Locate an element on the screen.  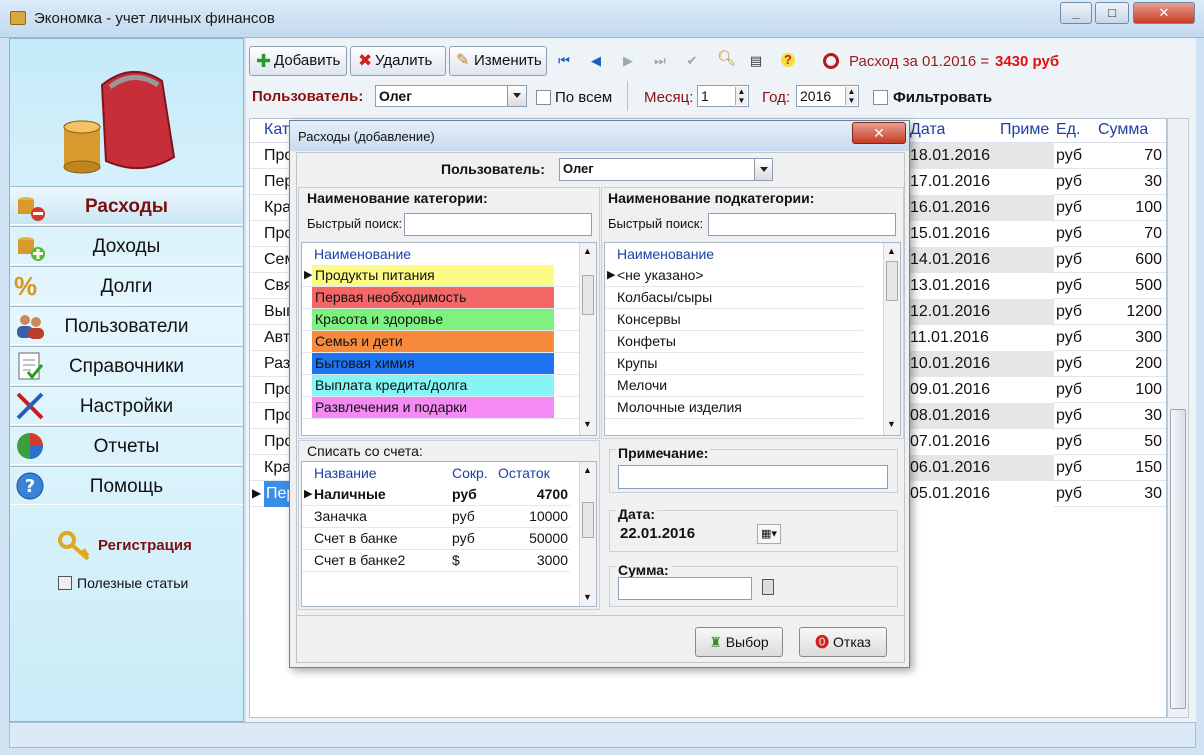
table-row: Счет в банке2 $3000 is located at coordinates (436, 561).